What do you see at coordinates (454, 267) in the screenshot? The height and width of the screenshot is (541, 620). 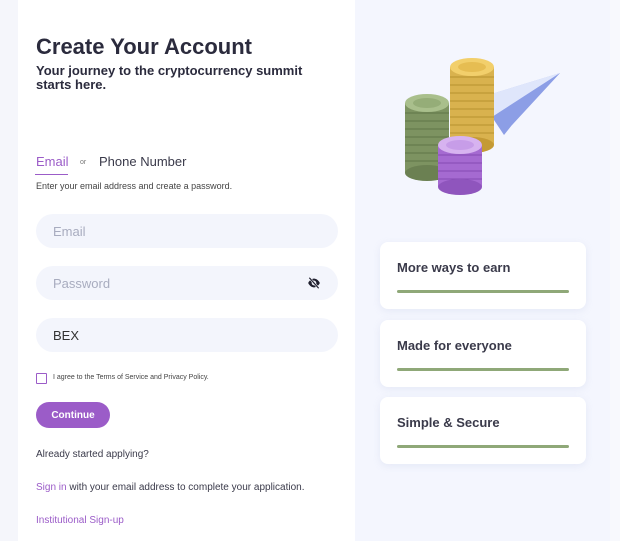 I see `feature-card-label: More ways to earn` at bounding box center [454, 267].